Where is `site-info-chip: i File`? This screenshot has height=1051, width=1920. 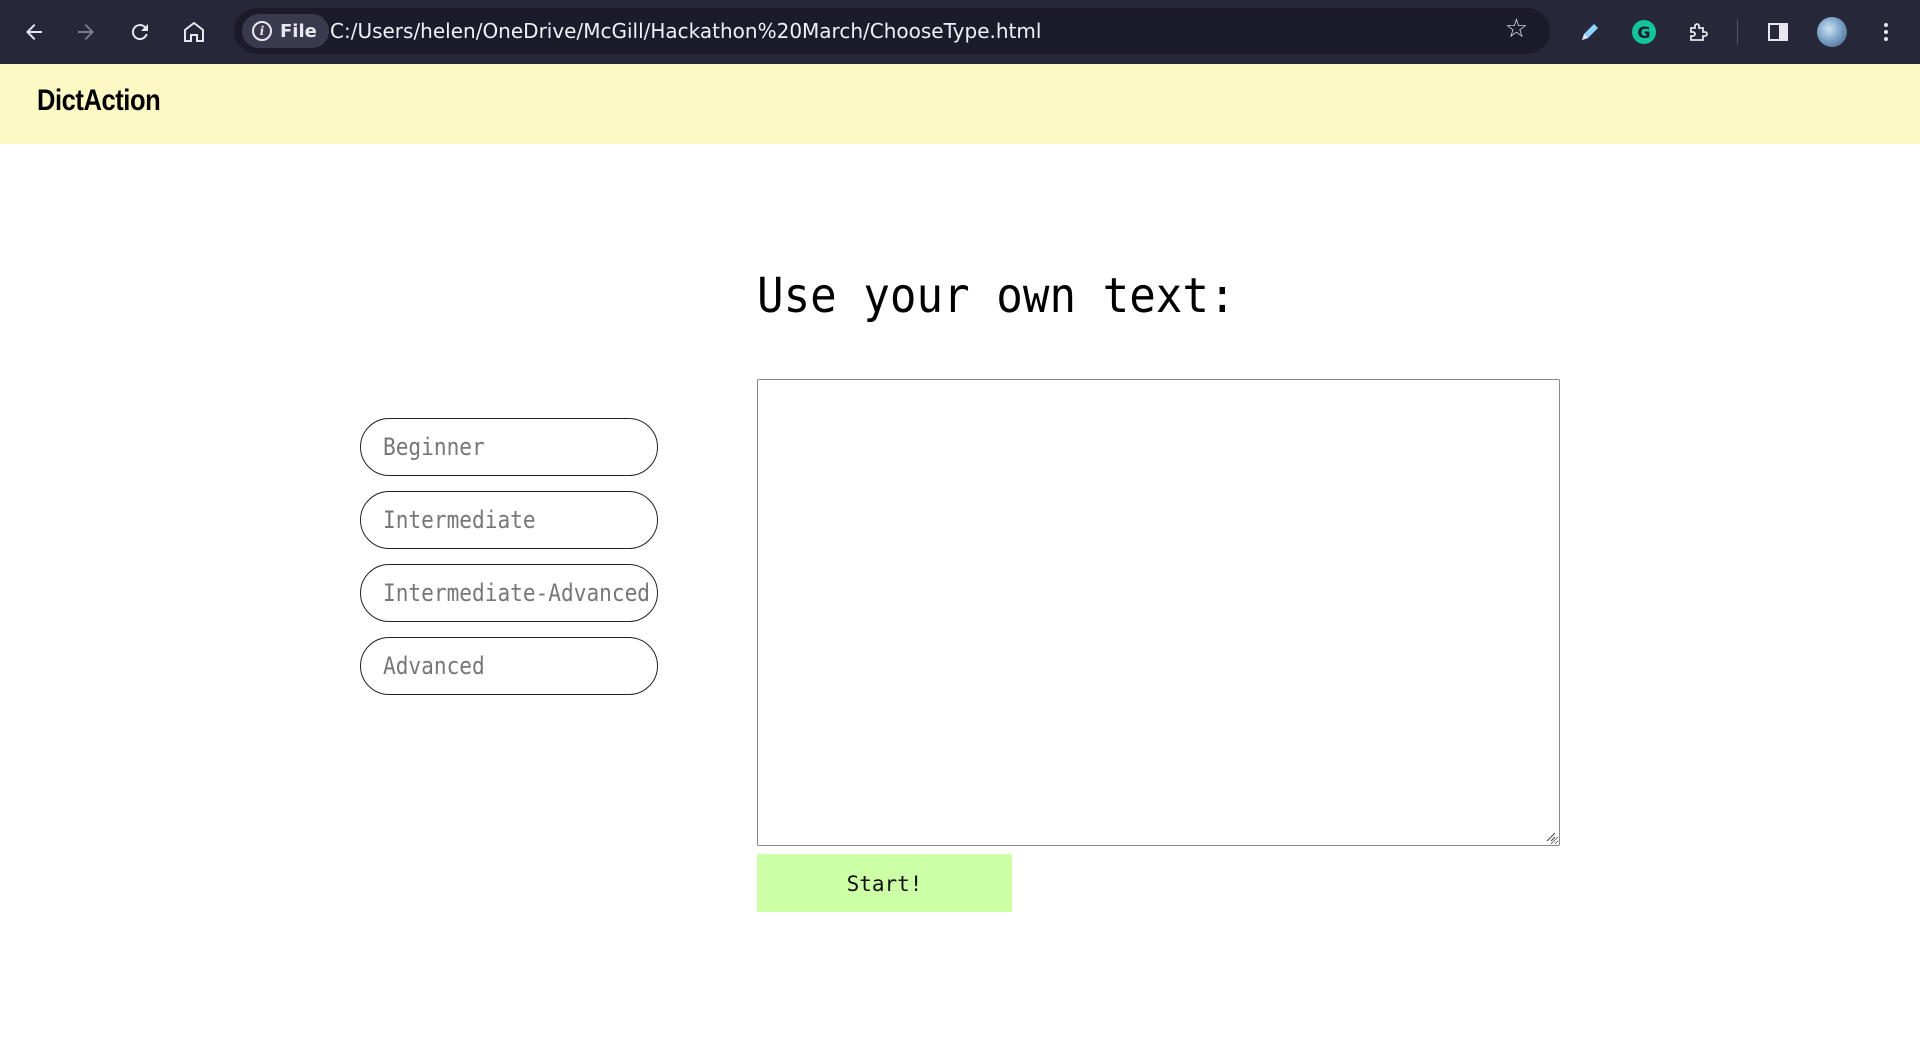
site-info-chip: i File is located at coordinates (285, 31).